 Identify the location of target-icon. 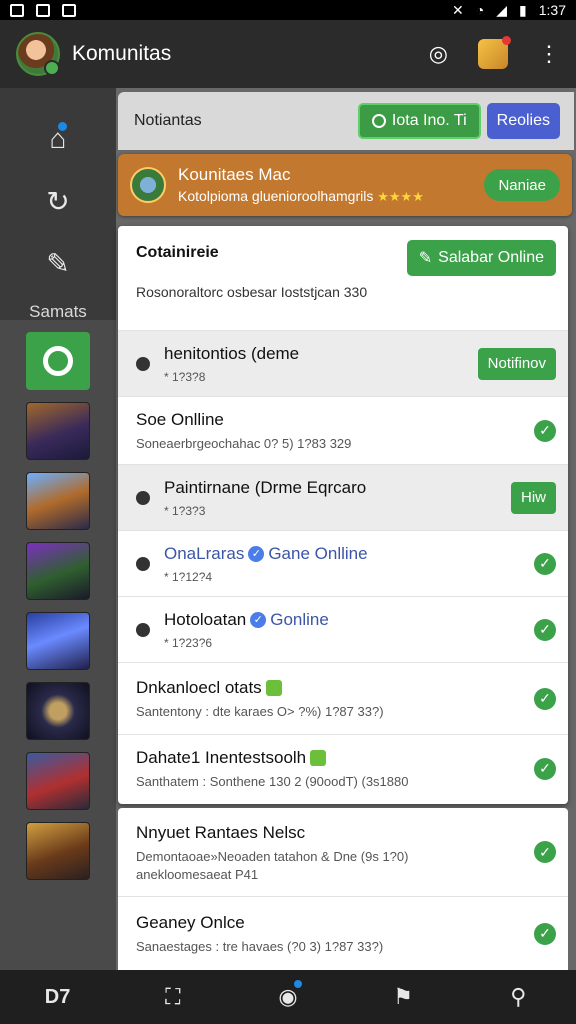
(58, 361).